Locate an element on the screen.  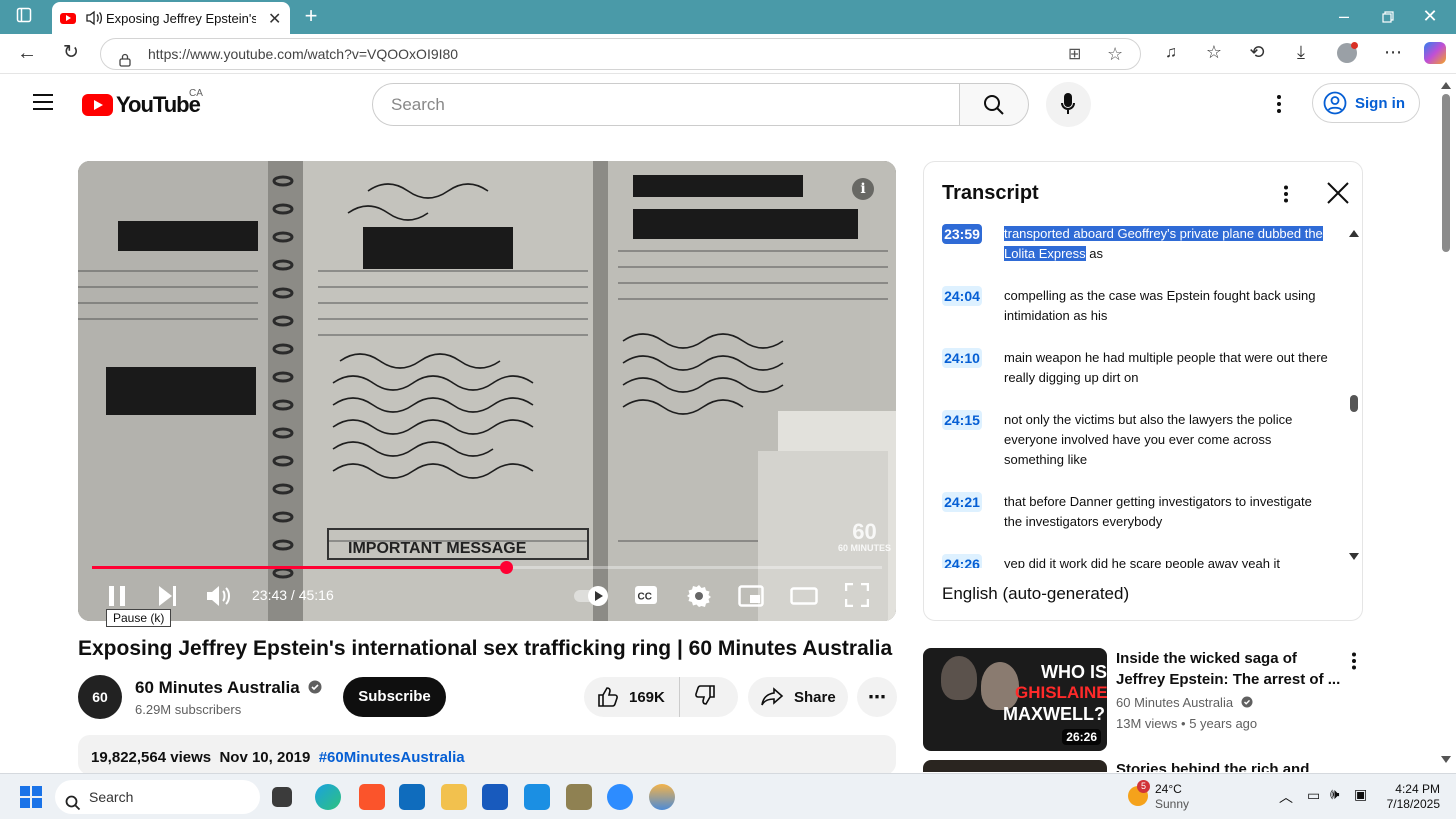
youtube-logo: YouTube is located at coordinates (141, 105).